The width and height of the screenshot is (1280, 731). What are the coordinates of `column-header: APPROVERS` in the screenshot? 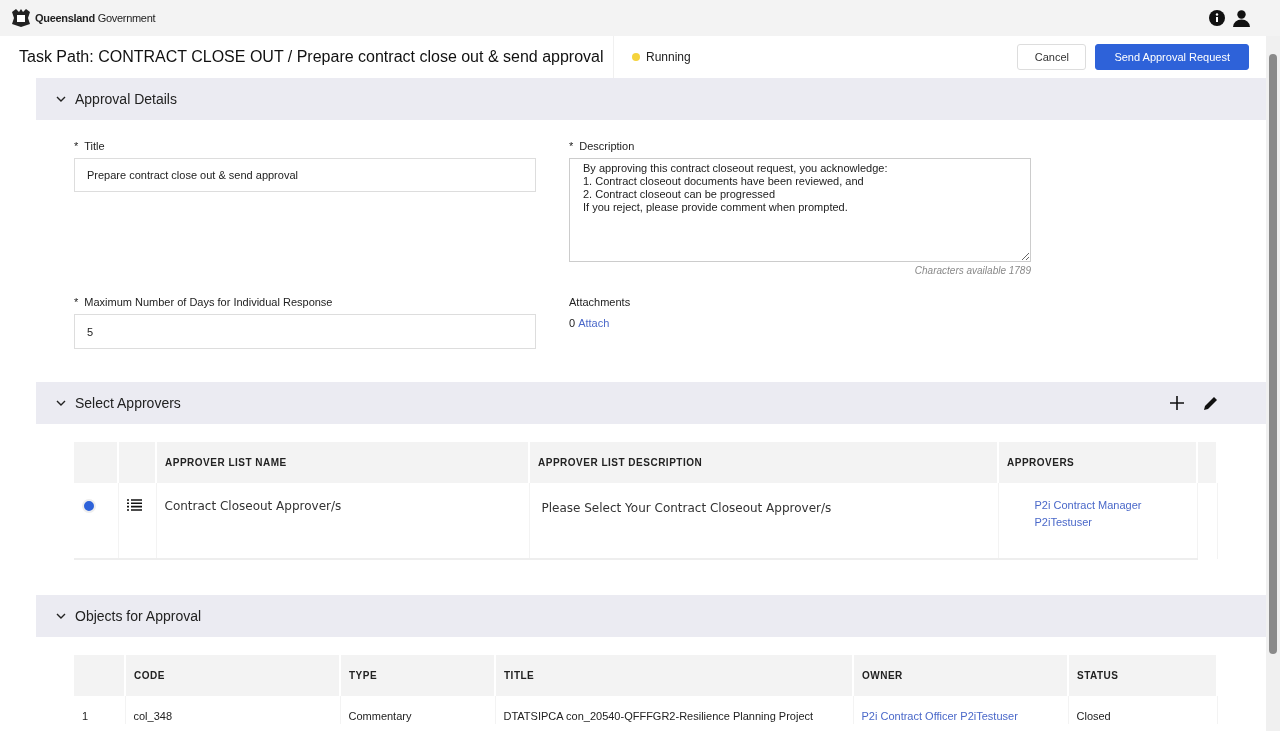 It's located at (1097, 462).